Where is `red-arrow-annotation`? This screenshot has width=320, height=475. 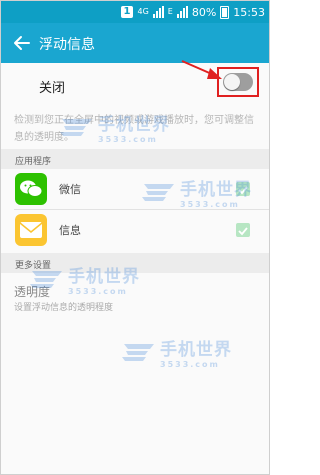
red-arrow-annotation is located at coordinates (201, 69).